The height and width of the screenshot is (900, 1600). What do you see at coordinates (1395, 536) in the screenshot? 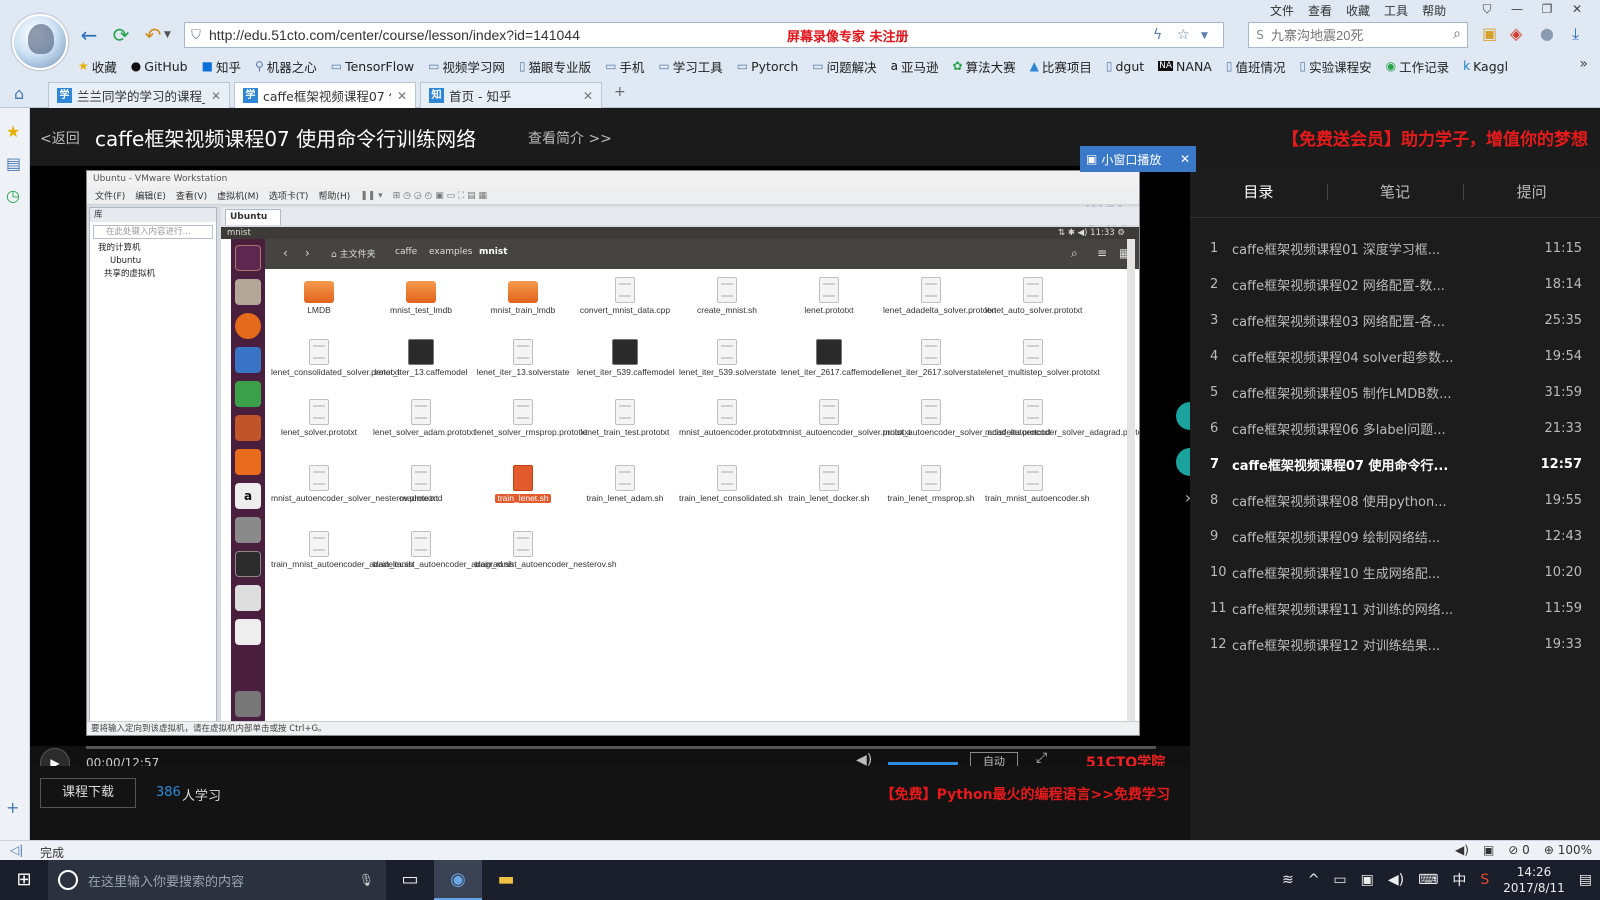
I see `lesson-item: 9 caffe框架视频课程09 绘制网络结... 12:43` at bounding box center [1395, 536].